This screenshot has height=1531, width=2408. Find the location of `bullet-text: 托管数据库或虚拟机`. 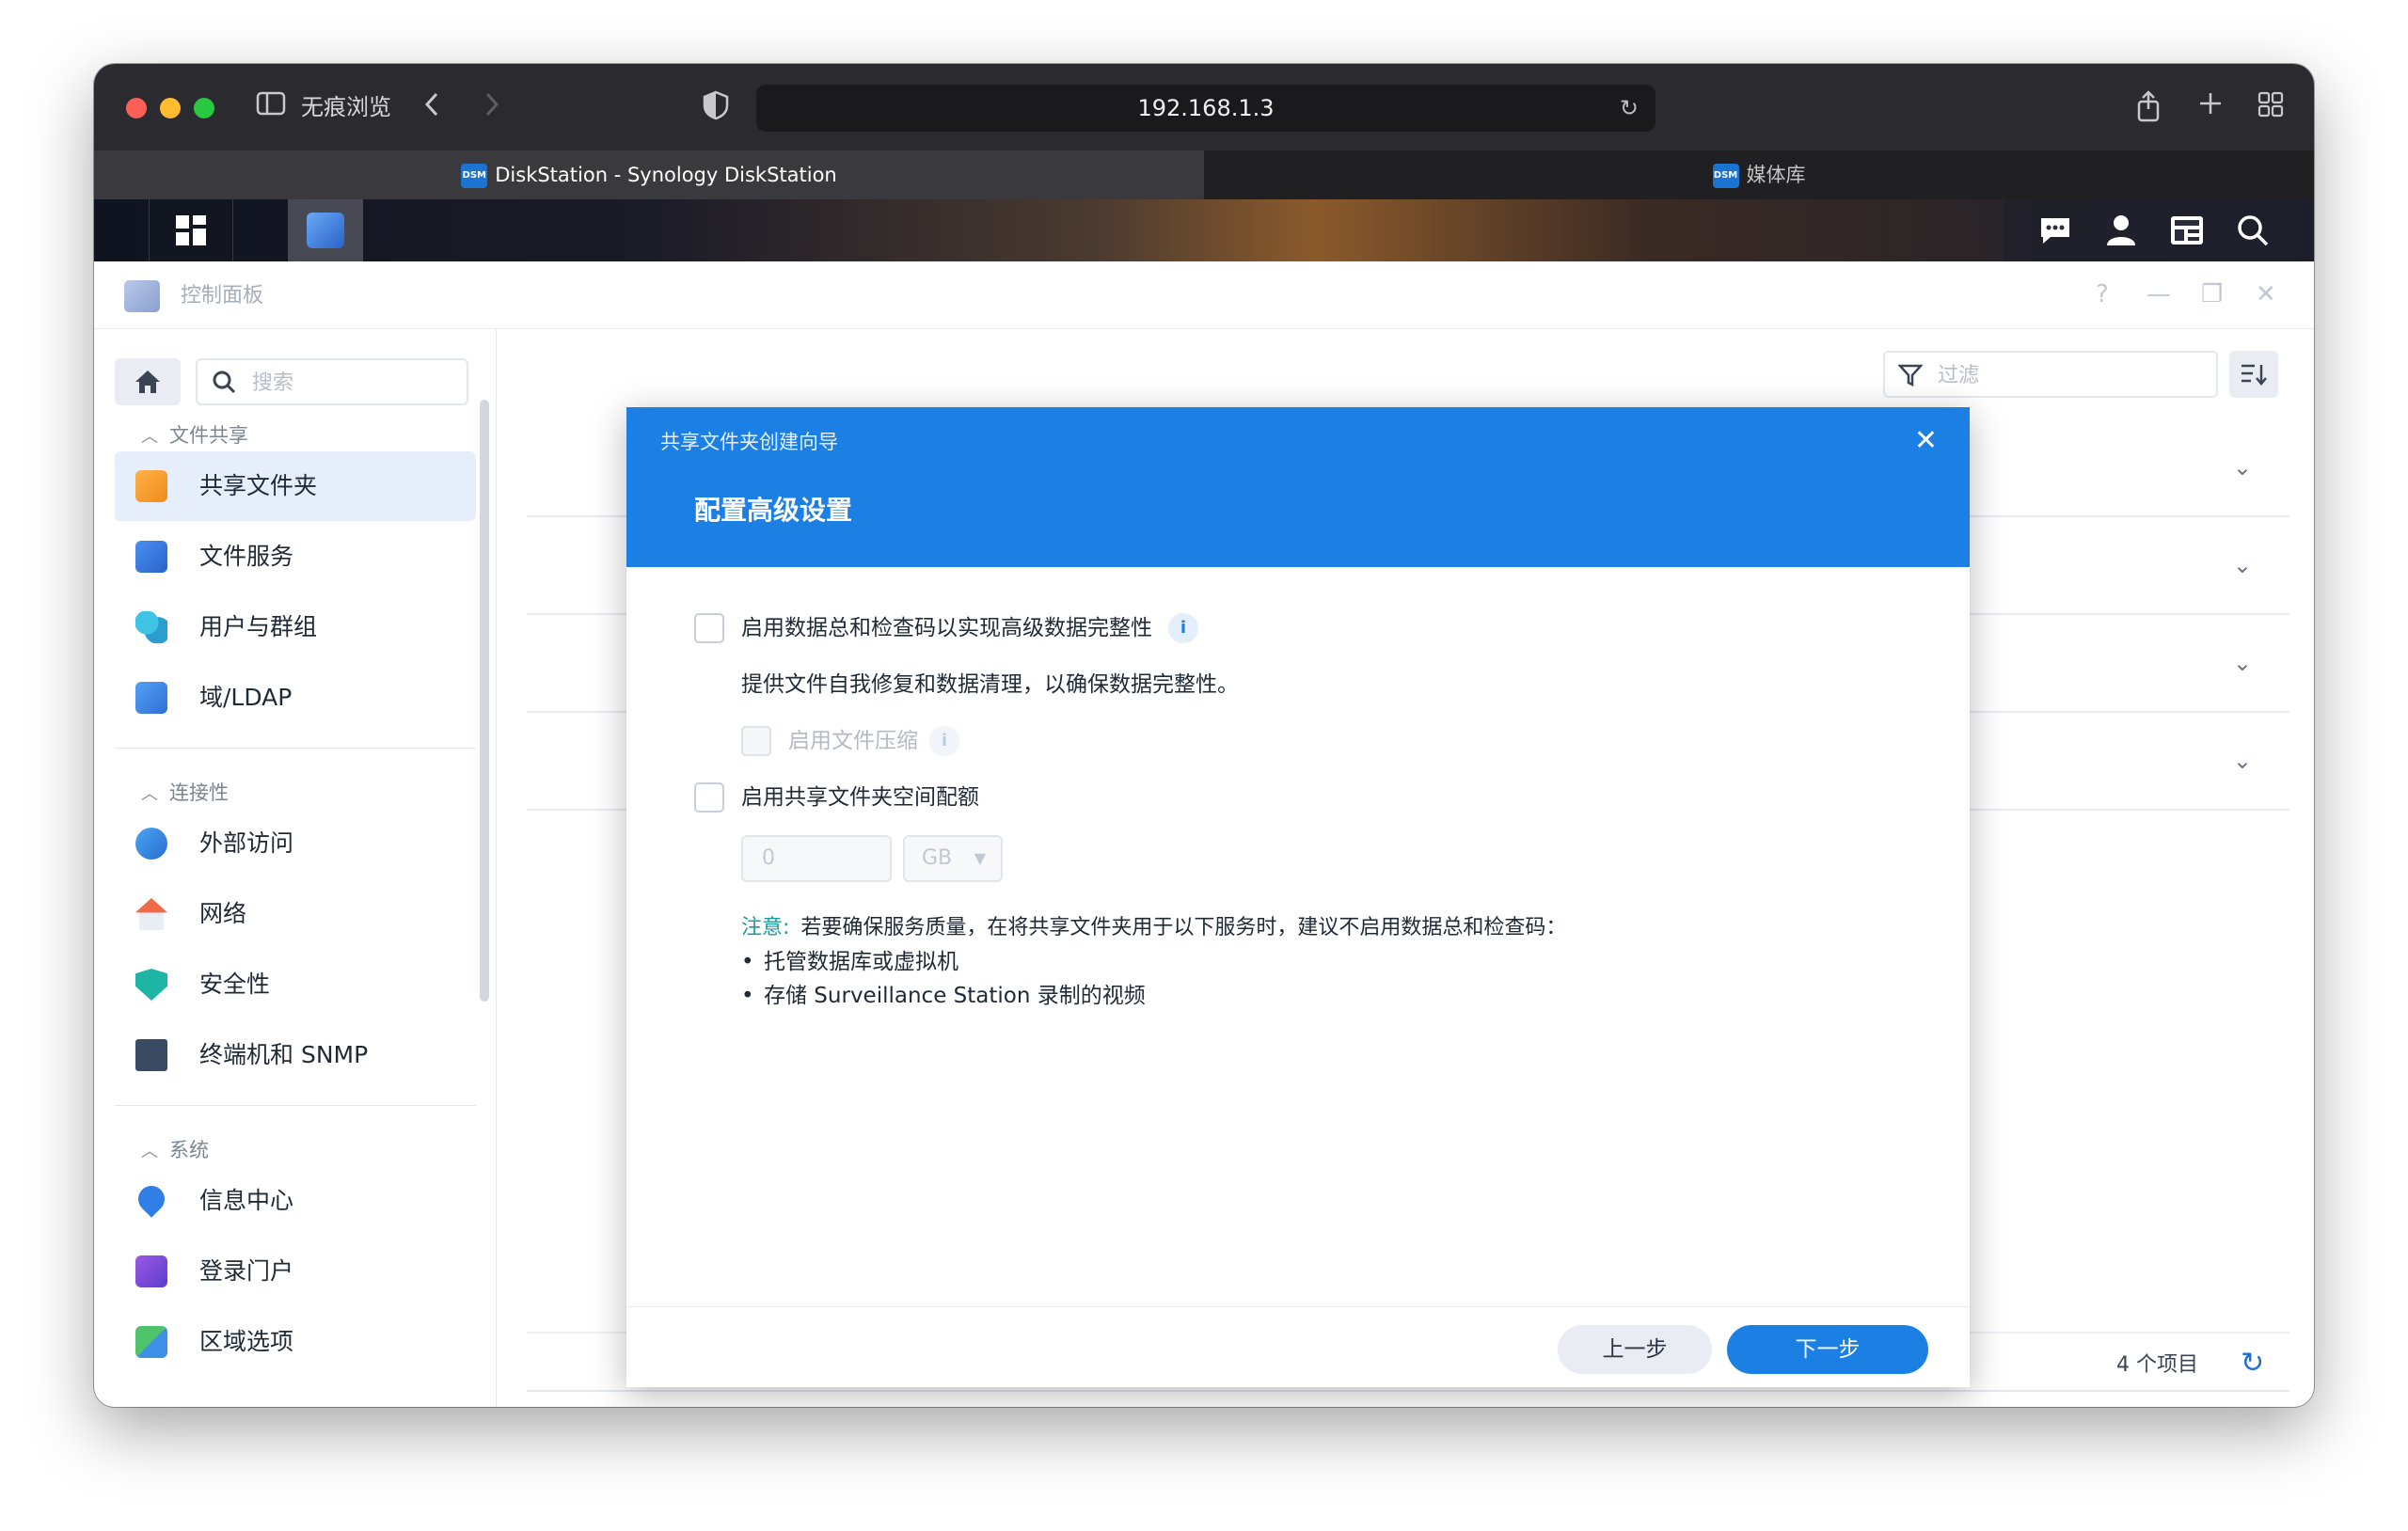

bullet-text: 托管数据库或虚拟机 is located at coordinates (861, 962).